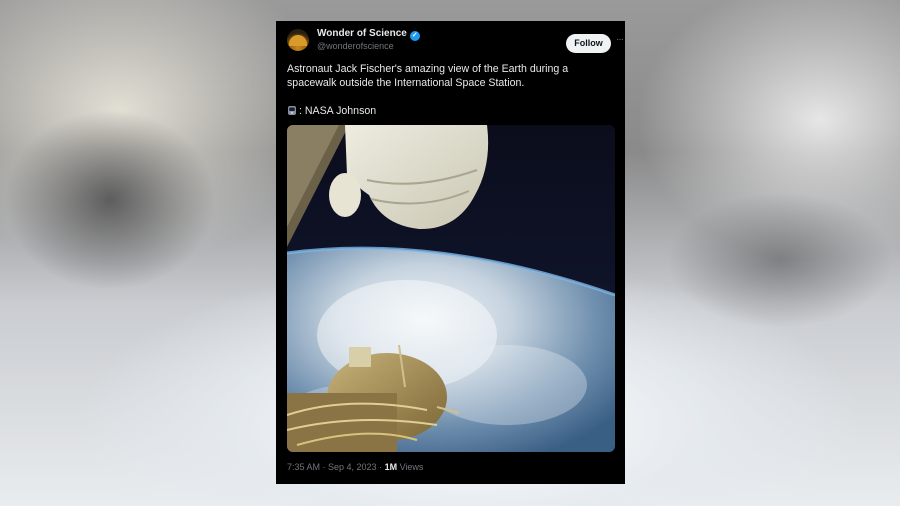  I want to click on views-label: Views, so click(410, 467).